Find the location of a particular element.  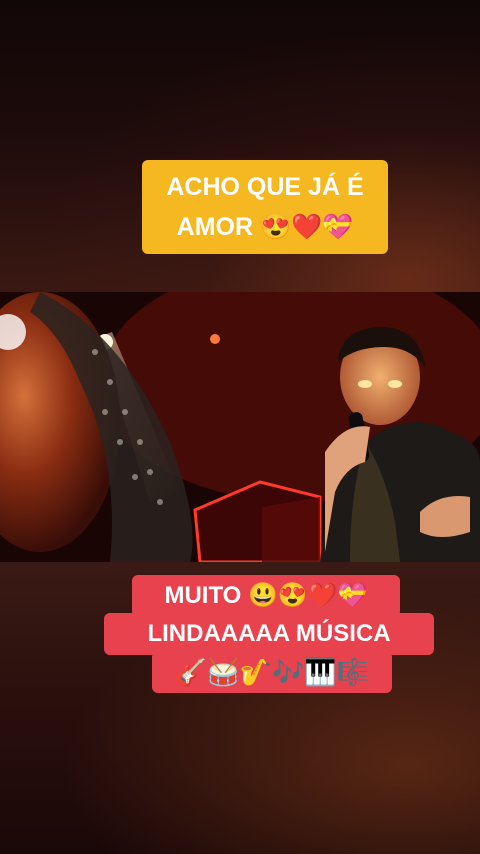

caption-top-line-1: ACHO QUE JÁ É is located at coordinates (265, 187).